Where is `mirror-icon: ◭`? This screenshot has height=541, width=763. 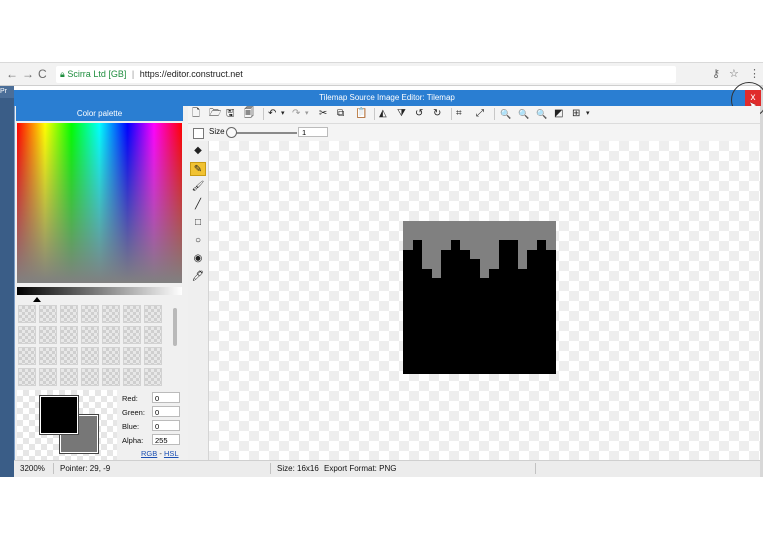
mirror-icon: ◭ is located at coordinates (383, 114).